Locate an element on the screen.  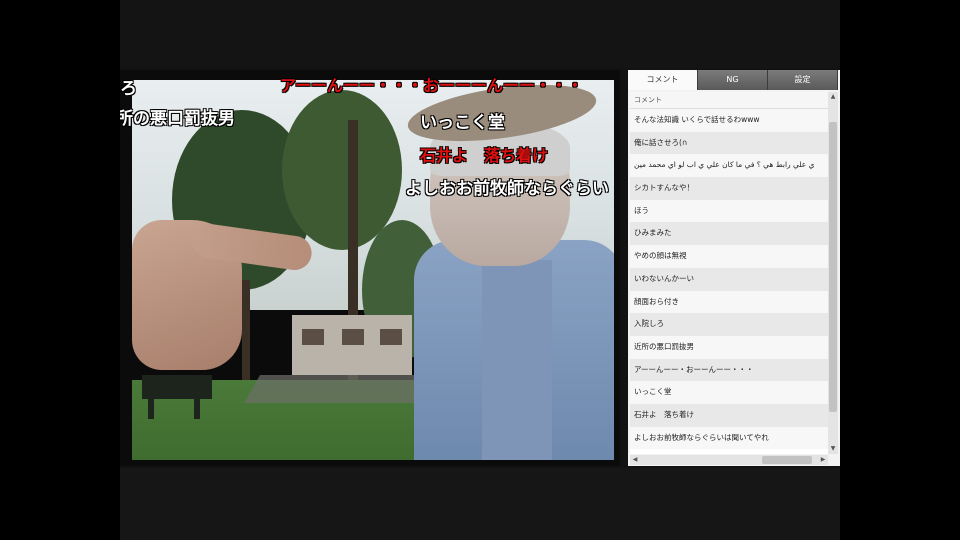
overlay-comment: よしおお前牧師ならぐらい is located at coordinates (507, 189).